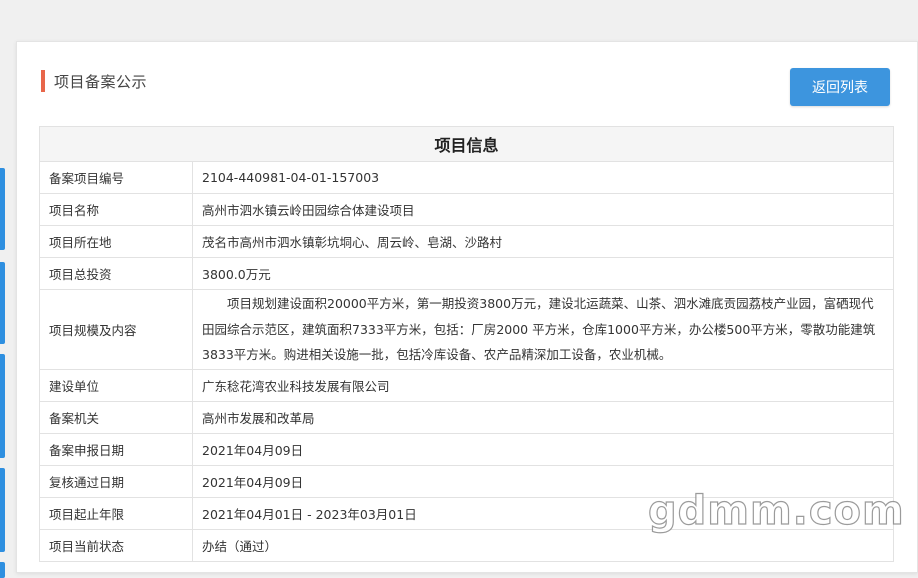 The height and width of the screenshot is (578, 918). Describe the element at coordinates (101, 81) in the screenshot. I see `page-title: 项目备案公示` at that location.